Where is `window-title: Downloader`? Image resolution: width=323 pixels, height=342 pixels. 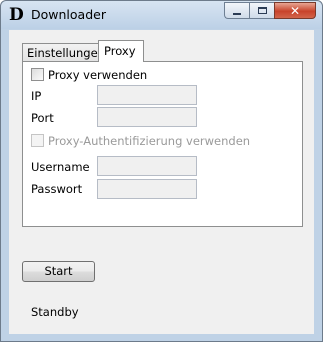 window-title: Downloader is located at coordinates (68, 14).